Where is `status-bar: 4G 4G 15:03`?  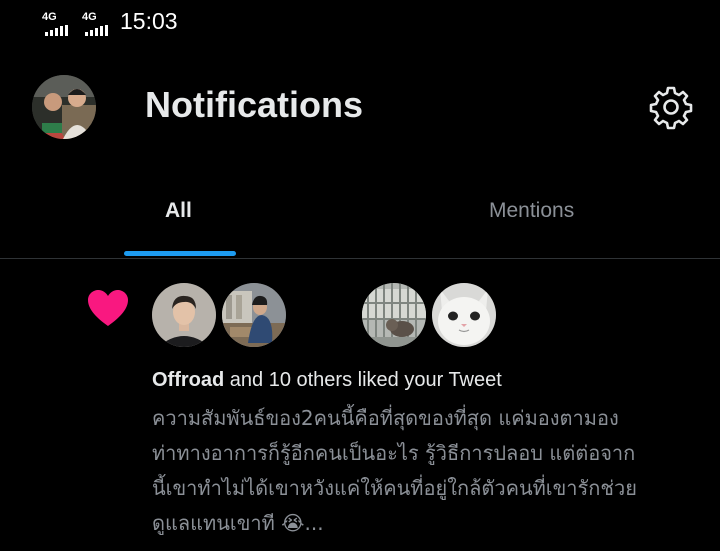
status-bar: 4G 4G 15:03 is located at coordinates (360, 23).